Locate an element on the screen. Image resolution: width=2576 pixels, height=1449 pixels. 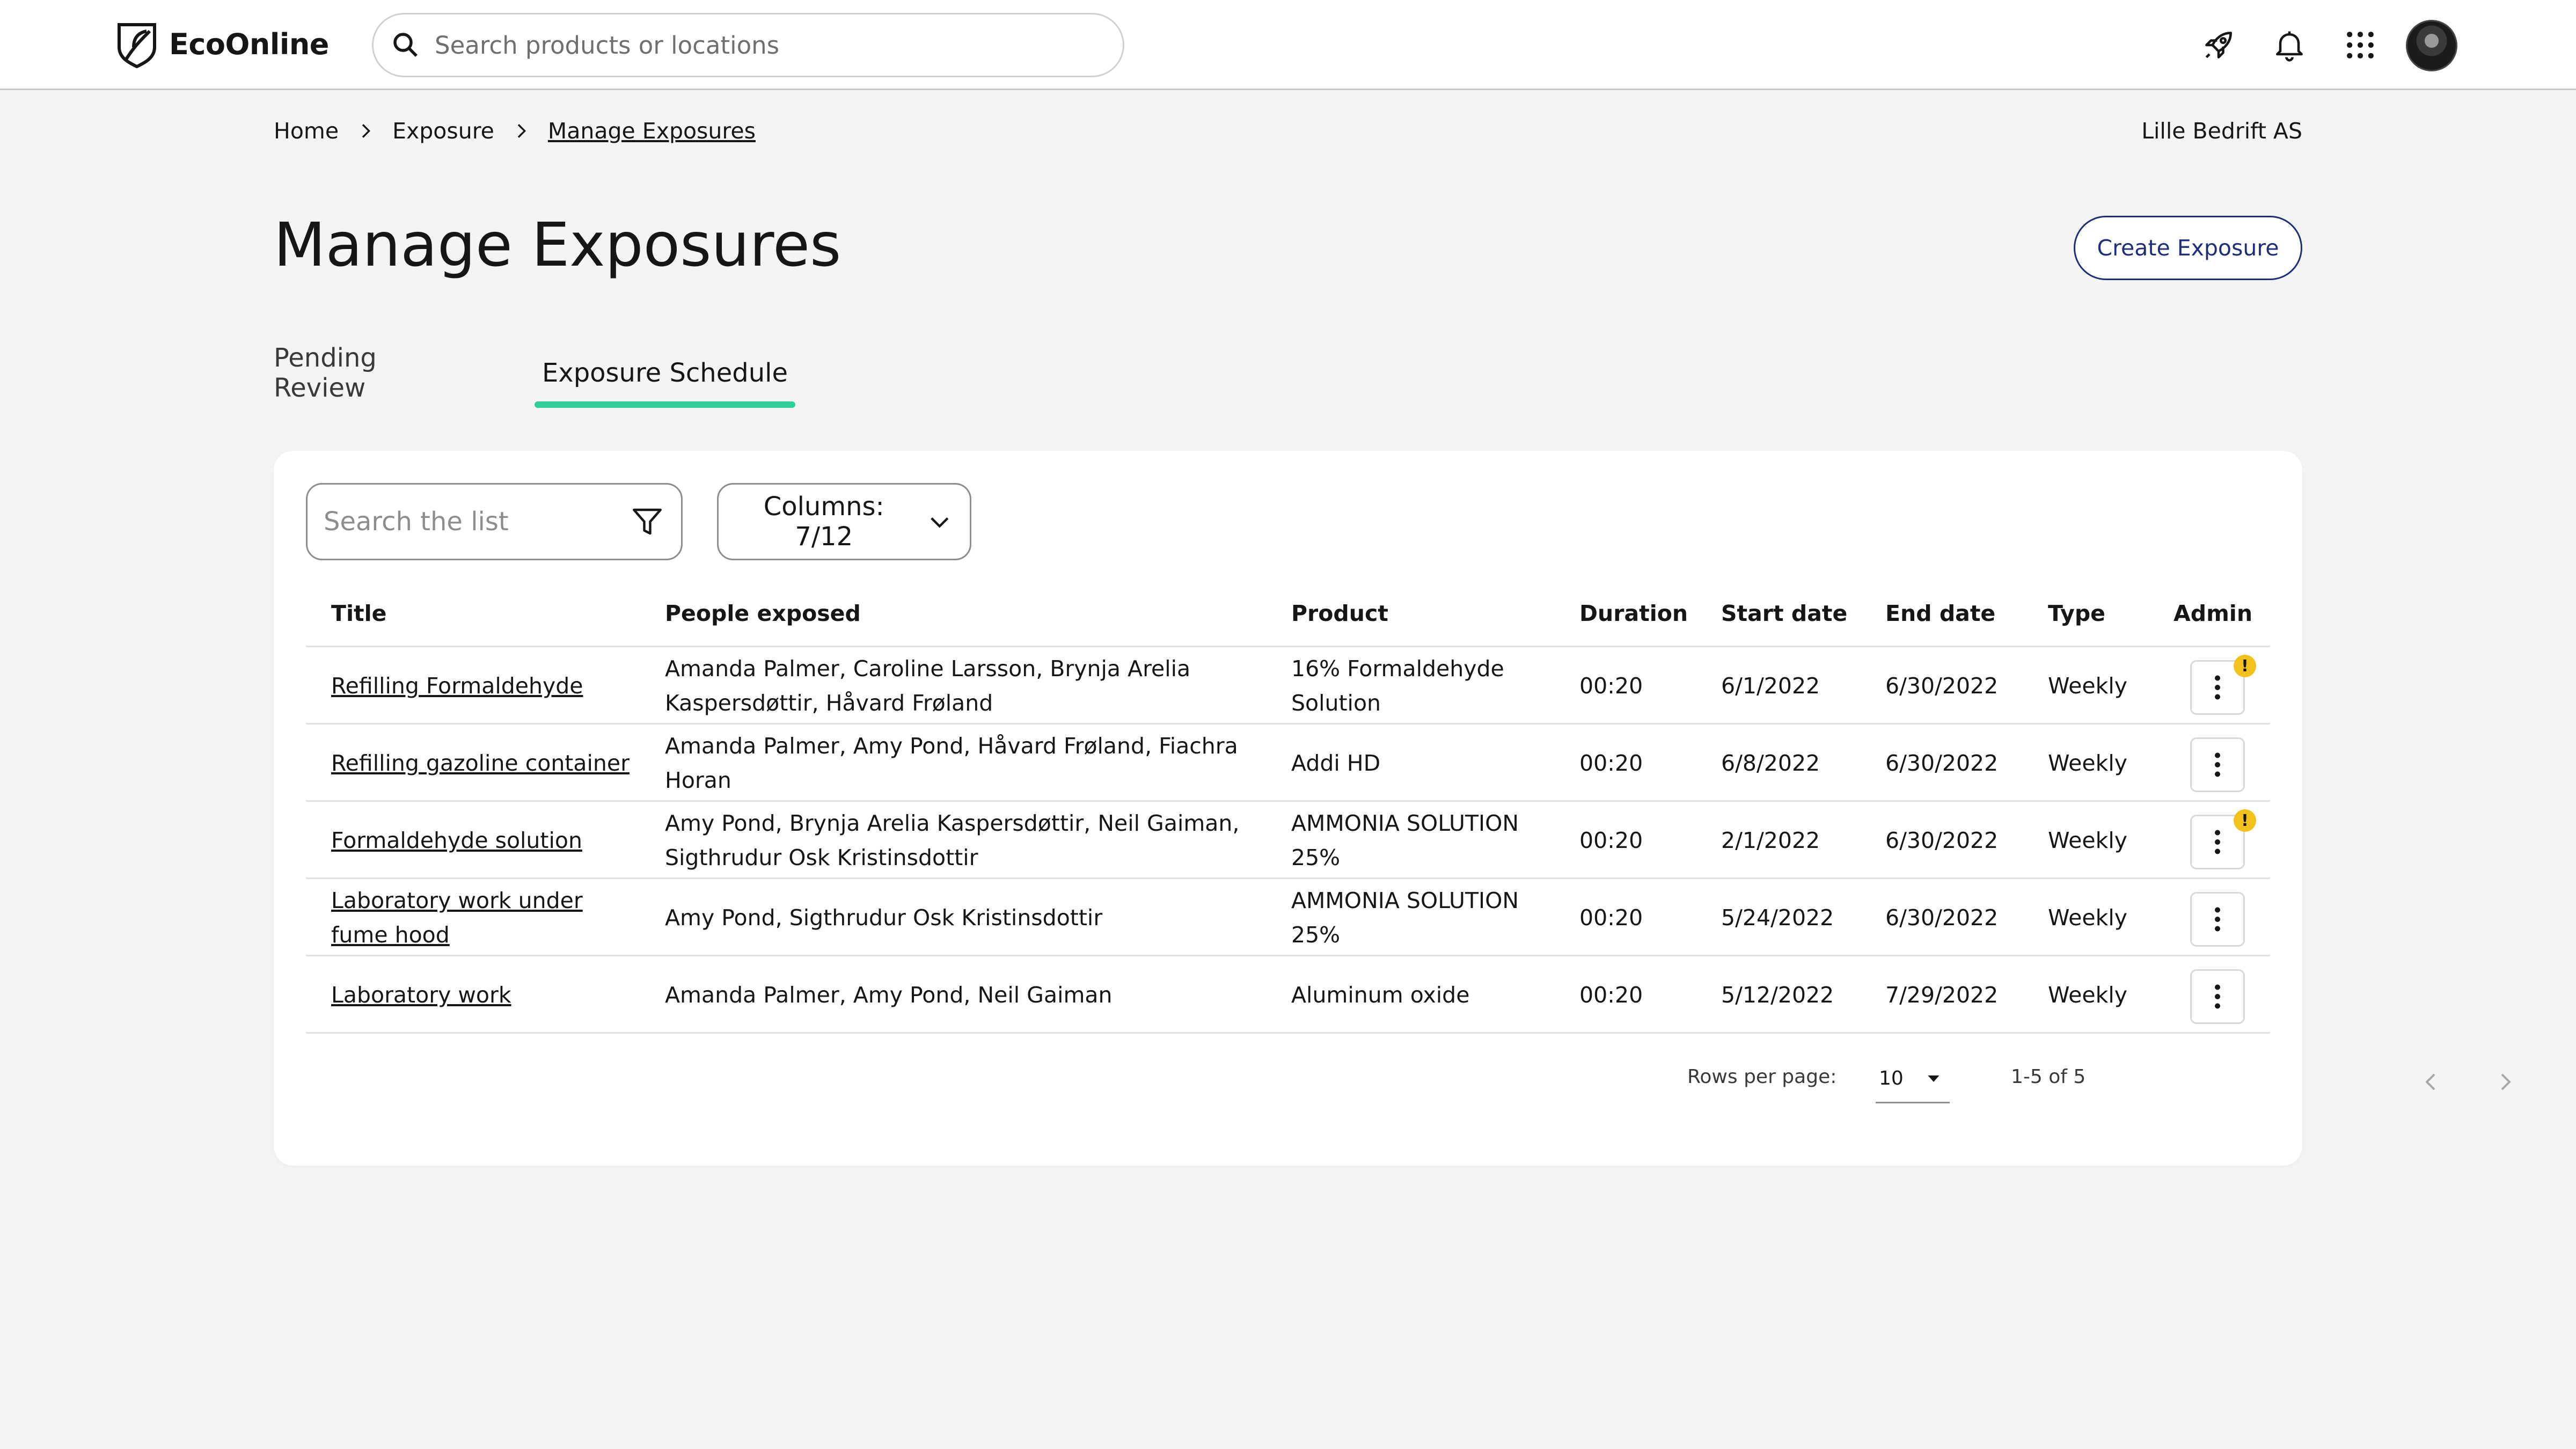
company-name: Lille Bedrift AS is located at coordinates (2221, 131).